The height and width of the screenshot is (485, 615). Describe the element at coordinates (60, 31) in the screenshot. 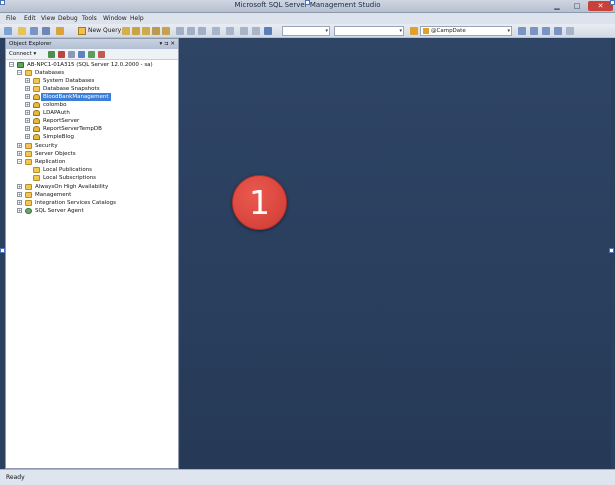

I see `open-folder-icon` at that location.